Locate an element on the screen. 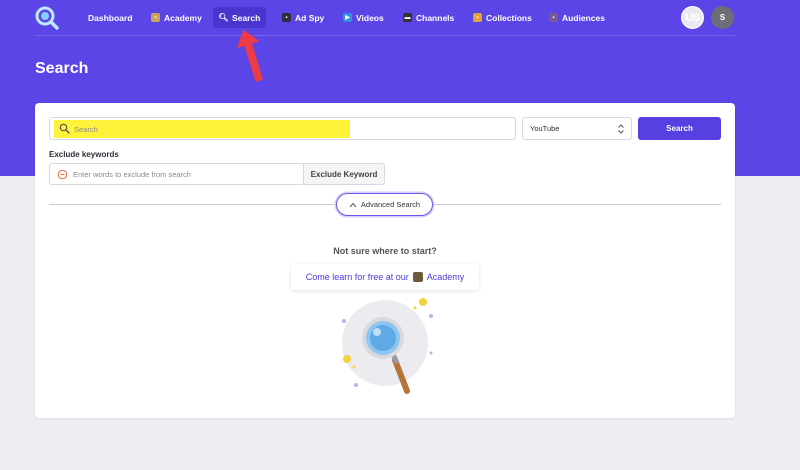  search-icon: 🔍︎ is located at coordinates (223, 17).